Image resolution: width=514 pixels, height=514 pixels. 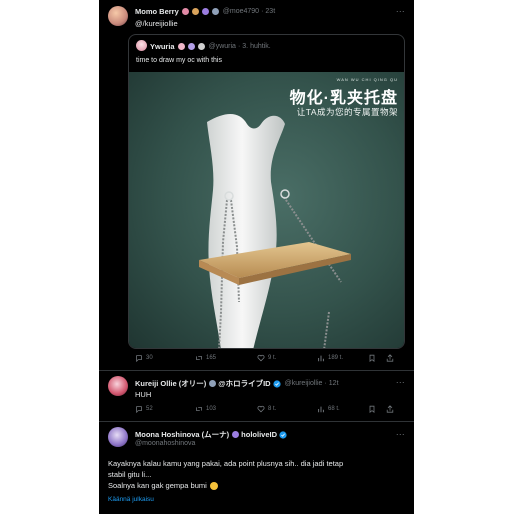 What do you see at coordinates (270, 11) in the screenshot?
I see `tweet1-time: 23t` at bounding box center [270, 11].